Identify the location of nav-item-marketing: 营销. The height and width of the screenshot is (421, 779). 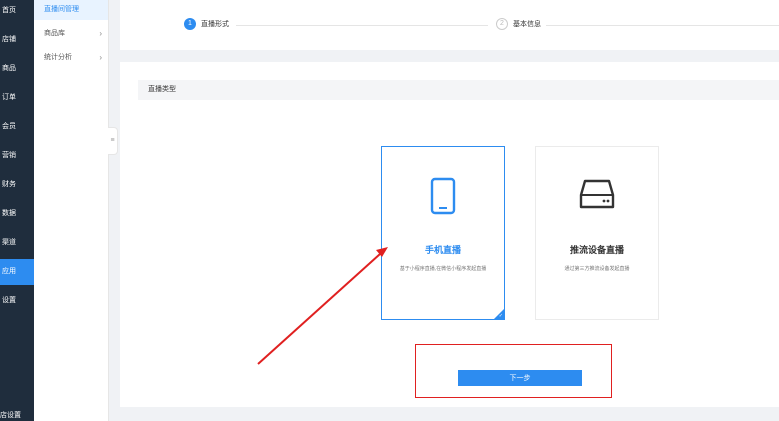
(17, 156).